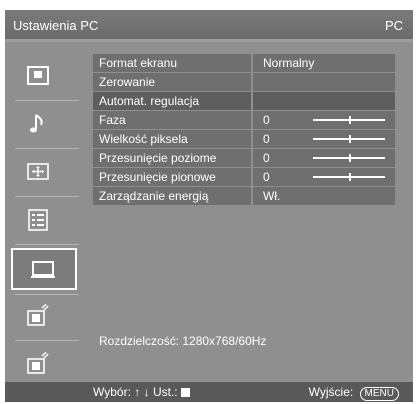 The width and height of the screenshot is (417, 404). Describe the element at coordinates (183, 341) in the screenshot. I see `resolution-info: Rozdzielczość: 1280x768/60Hz` at that location.